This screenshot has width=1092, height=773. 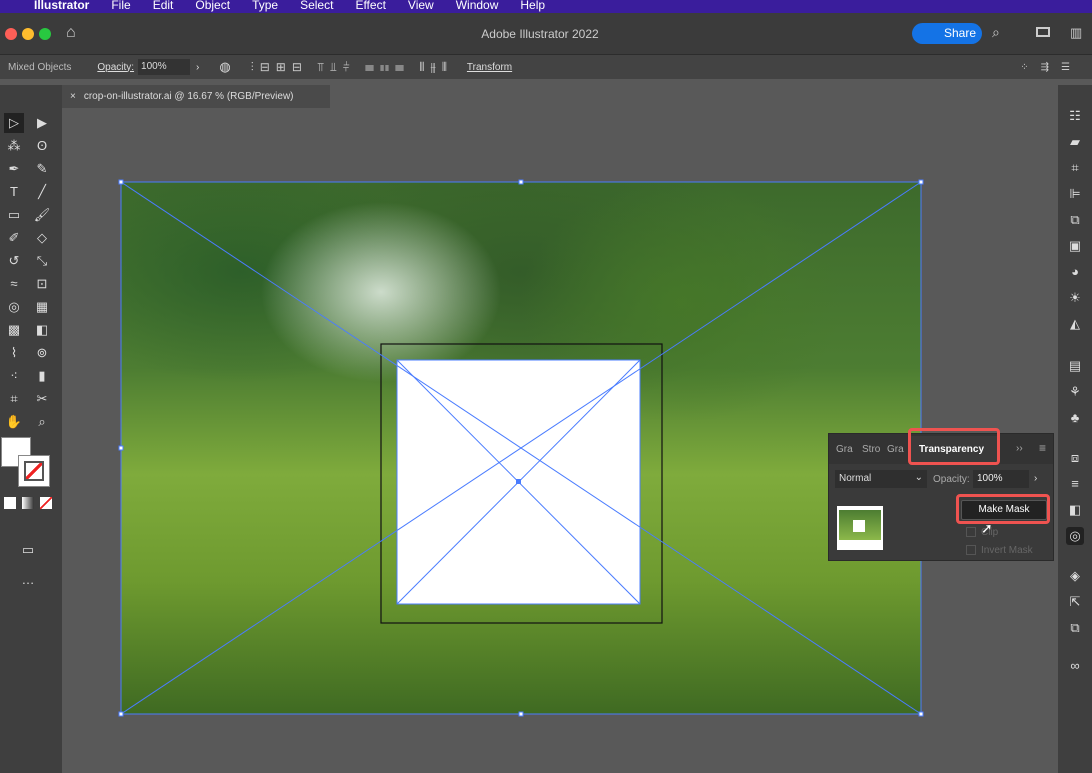 What do you see at coordinates (1075, 324) in the screenshot?
I see `color-guide-icon: ◭` at bounding box center [1075, 324].